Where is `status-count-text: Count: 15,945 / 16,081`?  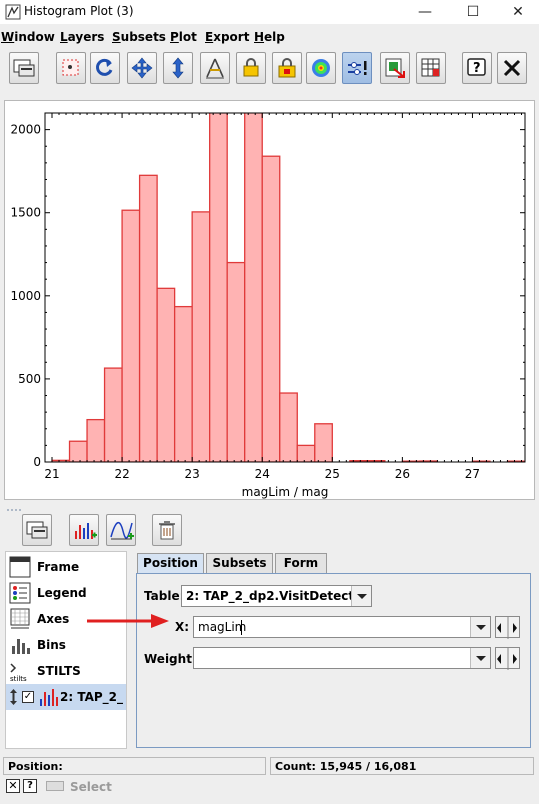 status-count-text: Count: 15,945 / 16,081 is located at coordinates (346, 766).